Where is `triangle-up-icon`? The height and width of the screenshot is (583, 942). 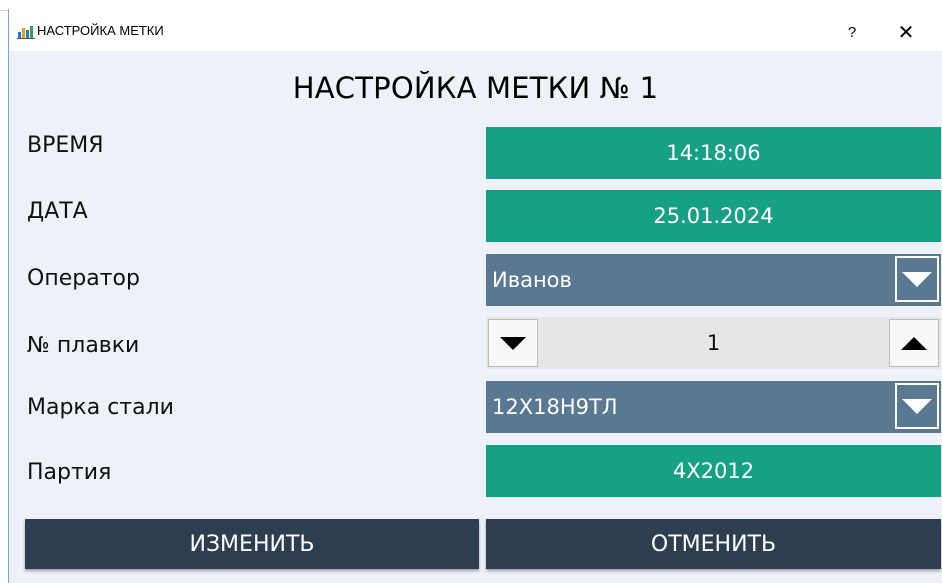
triangle-up-icon is located at coordinates (914, 343).